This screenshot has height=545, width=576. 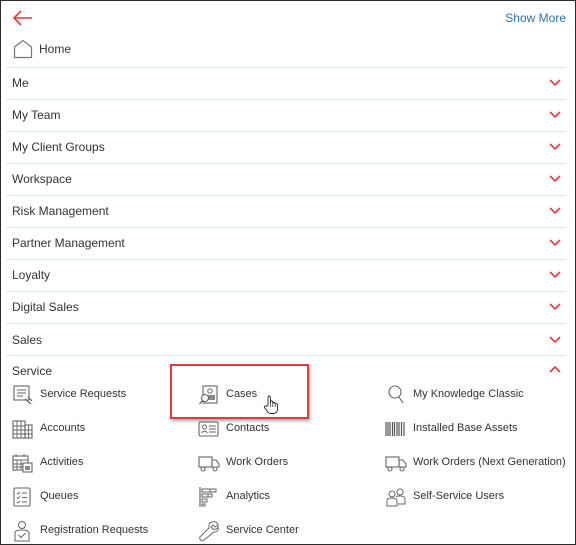 What do you see at coordinates (58, 147) in the screenshot?
I see `section-label: My Client Groups` at bounding box center [58, 147].